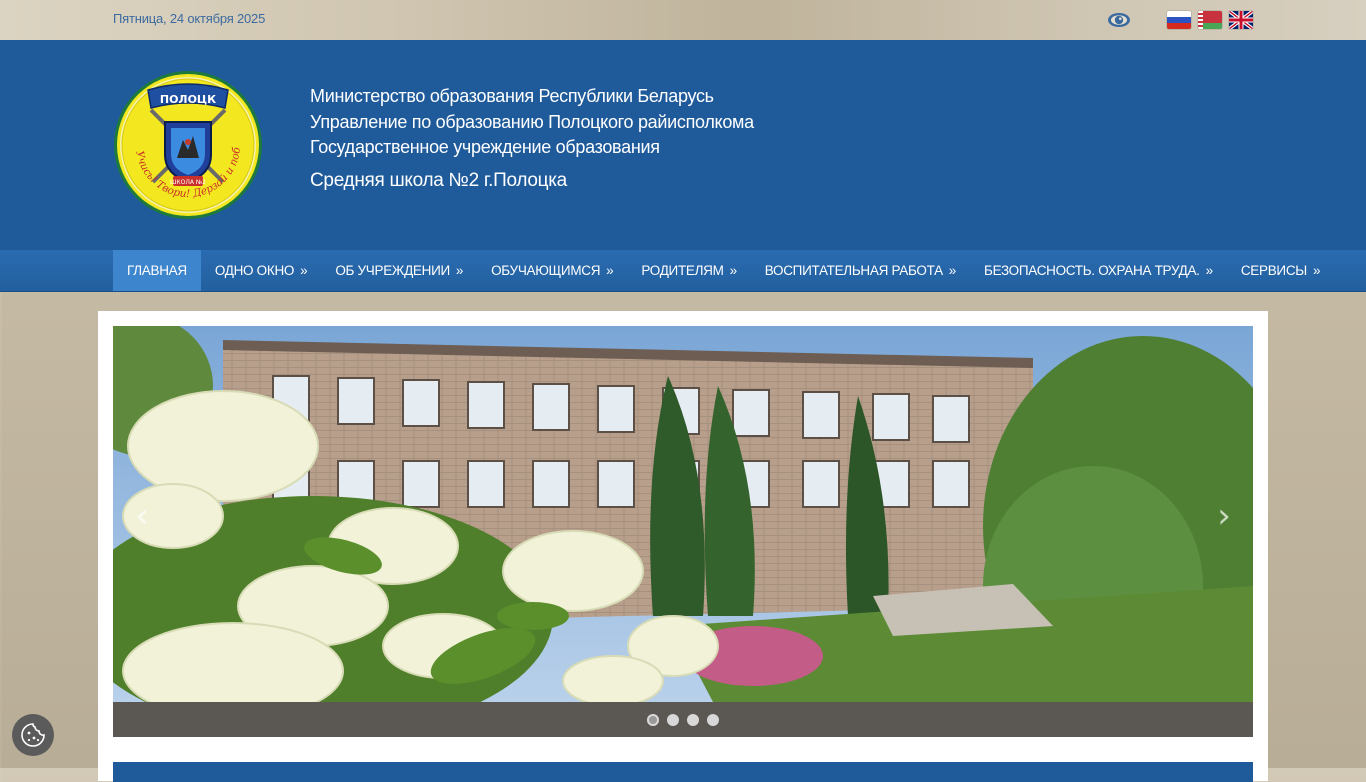 The height and width of the screenshot is (782, 1366). What do you see at coordinates (683, 20) in the screenshot?
I see `top-bar: Пятница, 24 октября 2025` at bounding box center [683, 20].